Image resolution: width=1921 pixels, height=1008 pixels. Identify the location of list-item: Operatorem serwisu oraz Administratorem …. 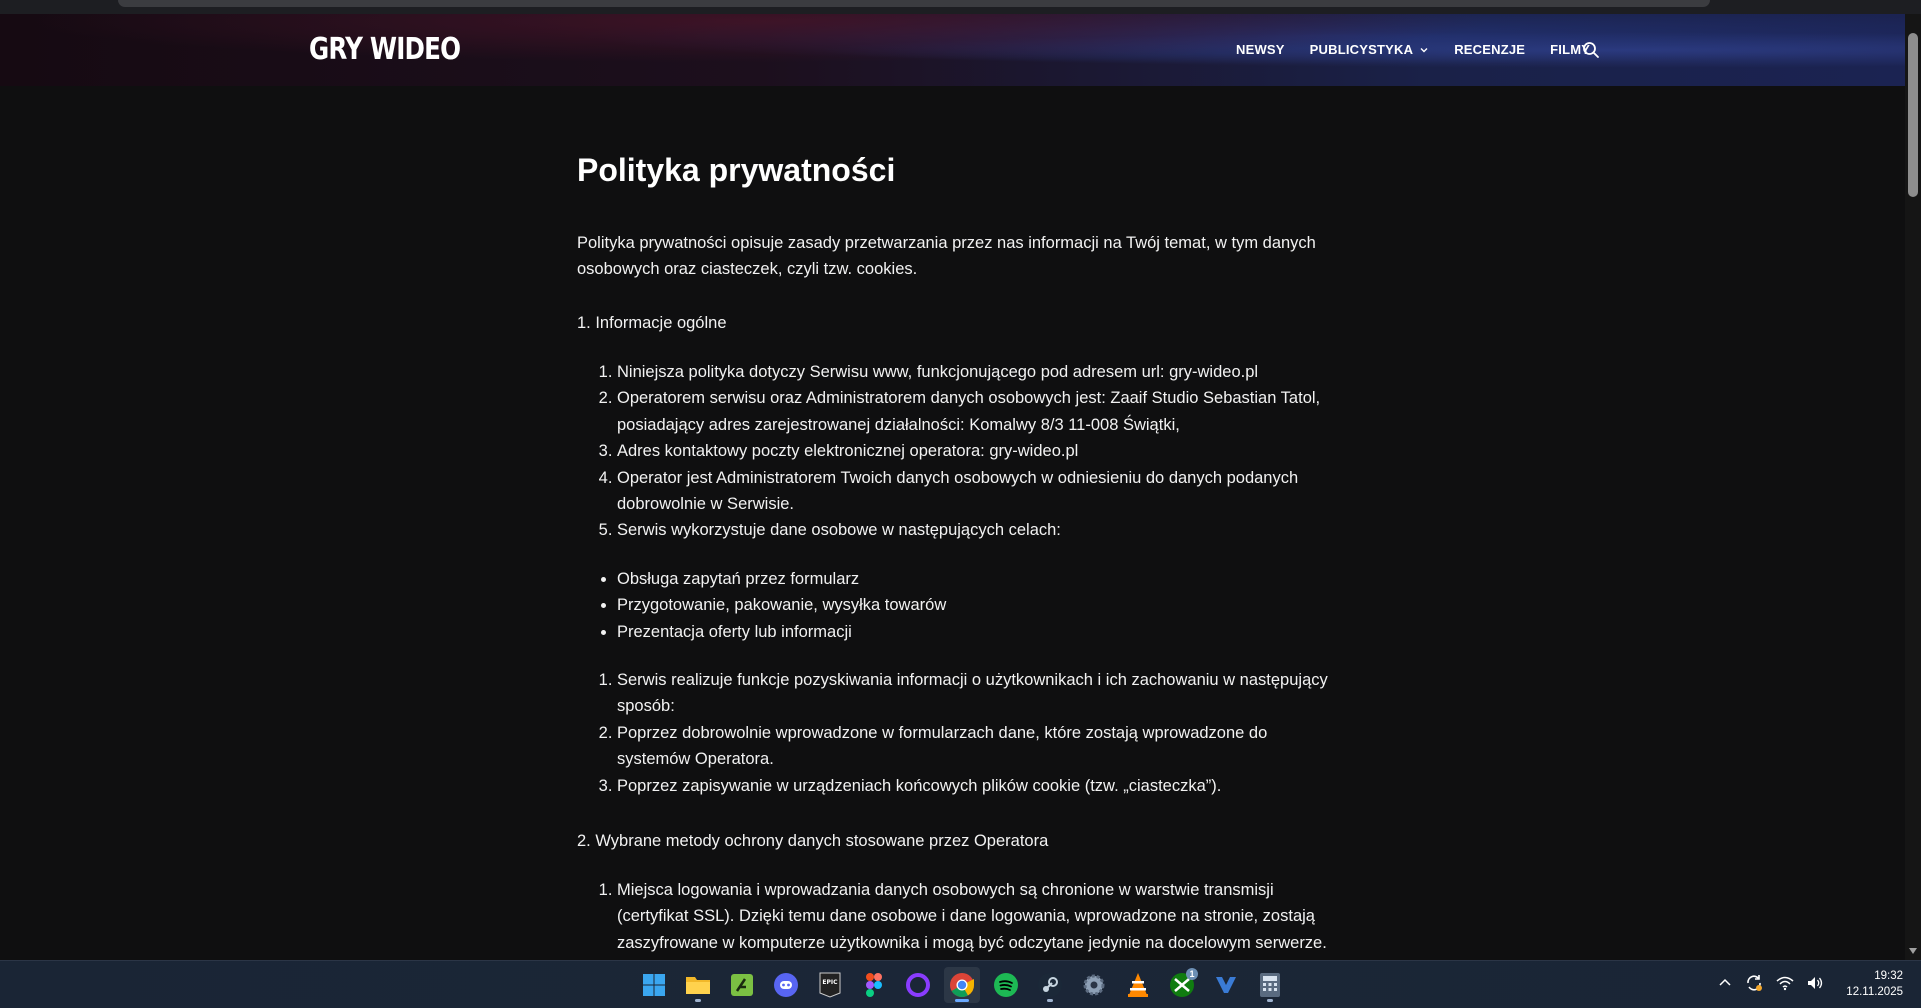
(977, 411).